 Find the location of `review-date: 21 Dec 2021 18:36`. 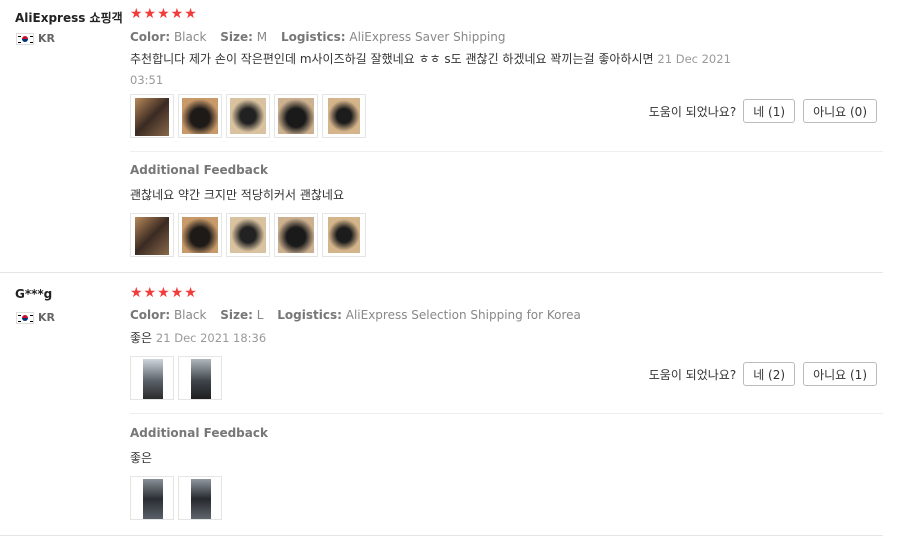

review-date: 21 Dec 2021 18:36 is located at coordinates (211, 338).